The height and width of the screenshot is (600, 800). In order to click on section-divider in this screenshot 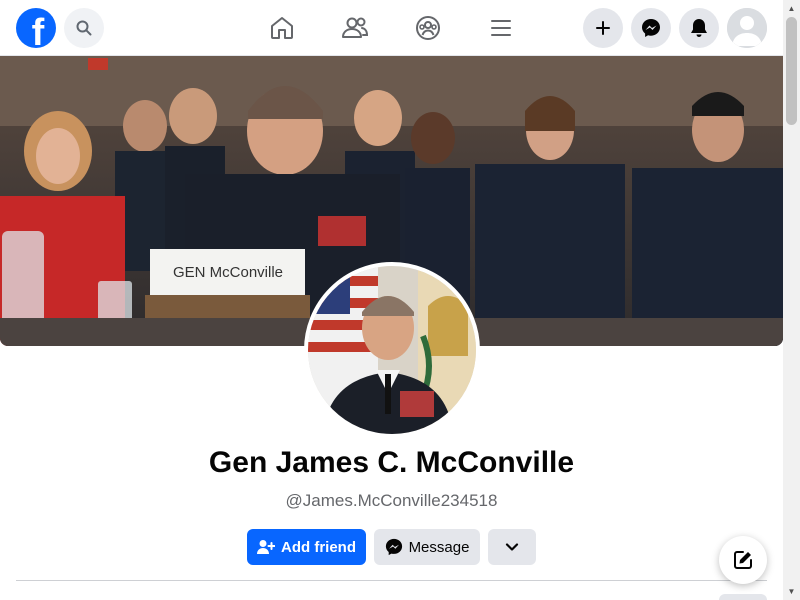, I will do `click(391, 580)`.